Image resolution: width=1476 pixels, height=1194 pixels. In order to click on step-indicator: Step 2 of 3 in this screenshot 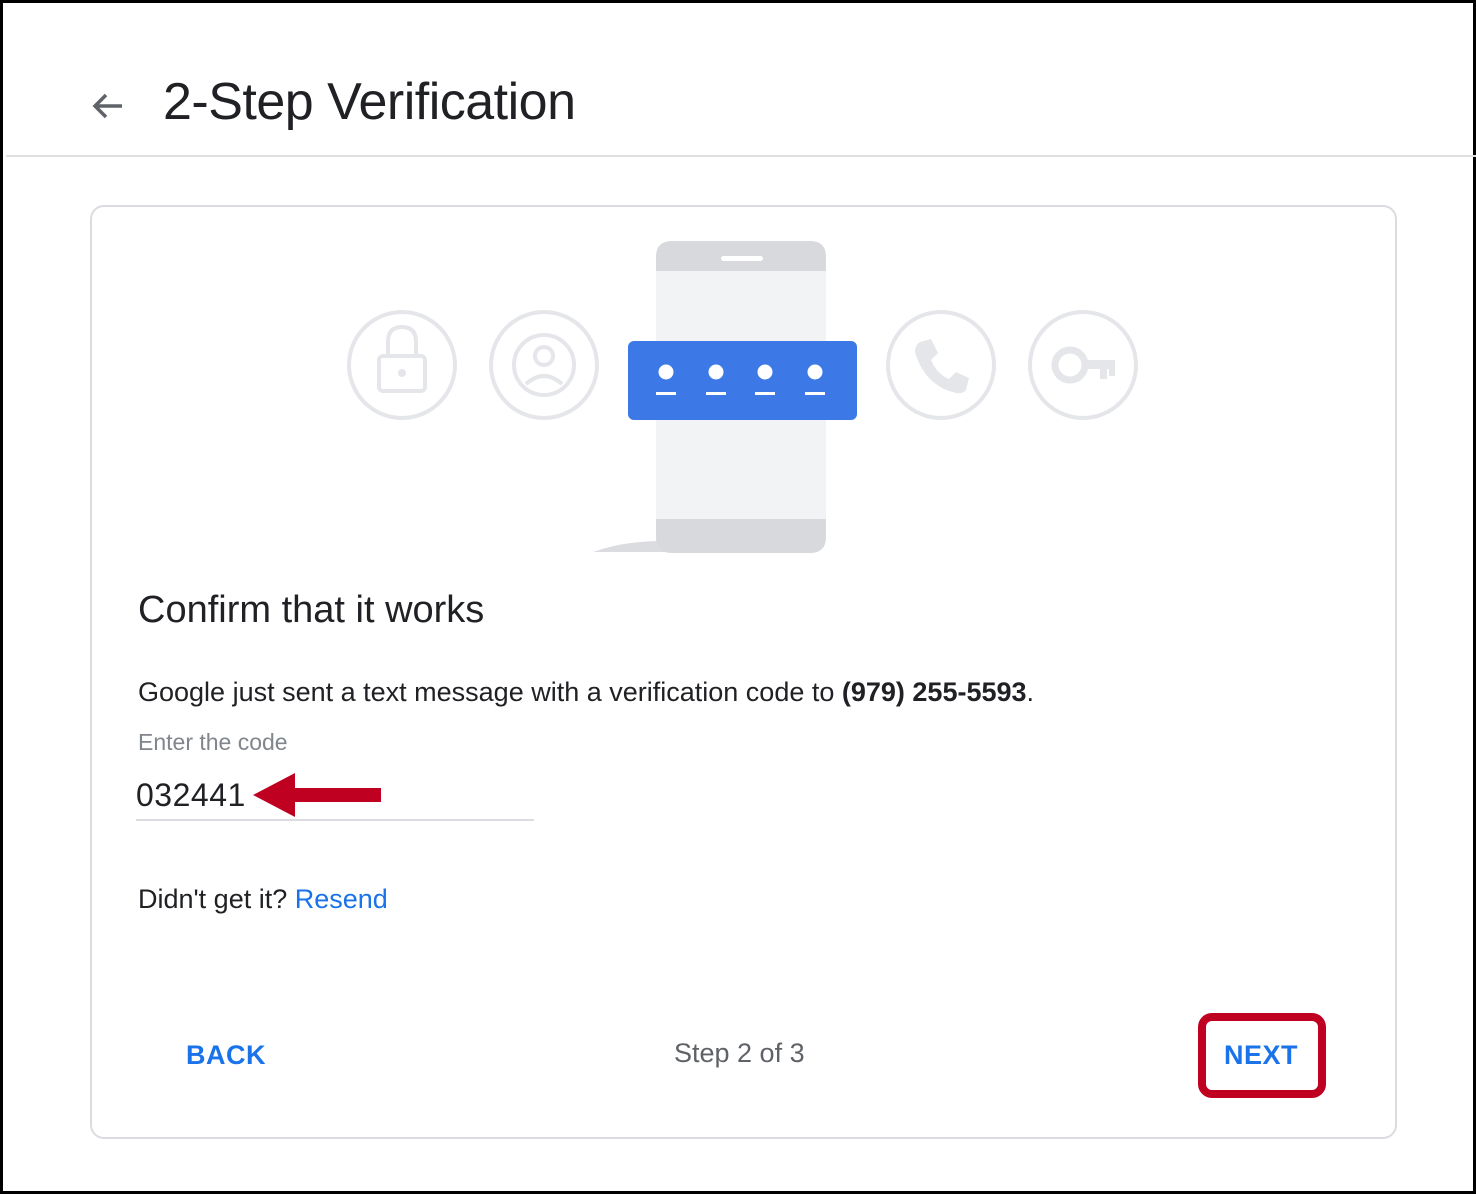, I will do `click(739, 1053)`.